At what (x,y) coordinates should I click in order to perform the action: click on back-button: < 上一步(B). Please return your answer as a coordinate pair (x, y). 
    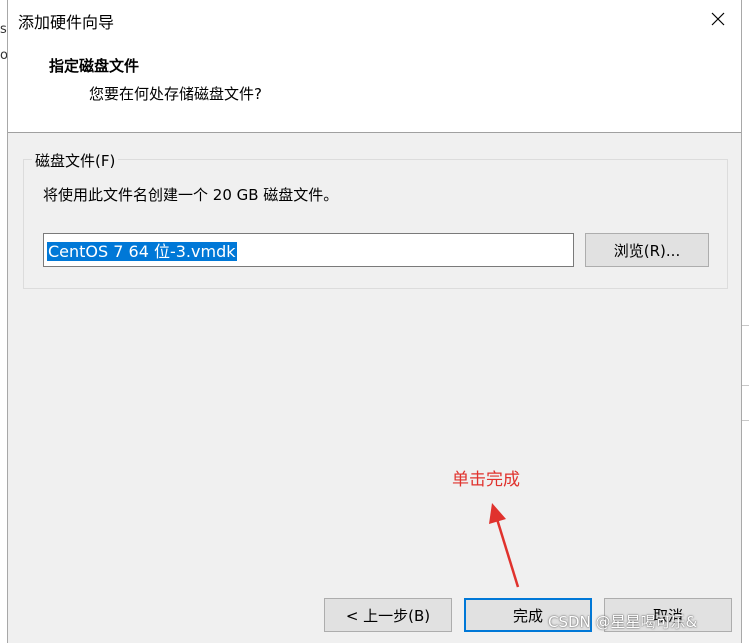
    Looking at the image, I should click on (388, 615).